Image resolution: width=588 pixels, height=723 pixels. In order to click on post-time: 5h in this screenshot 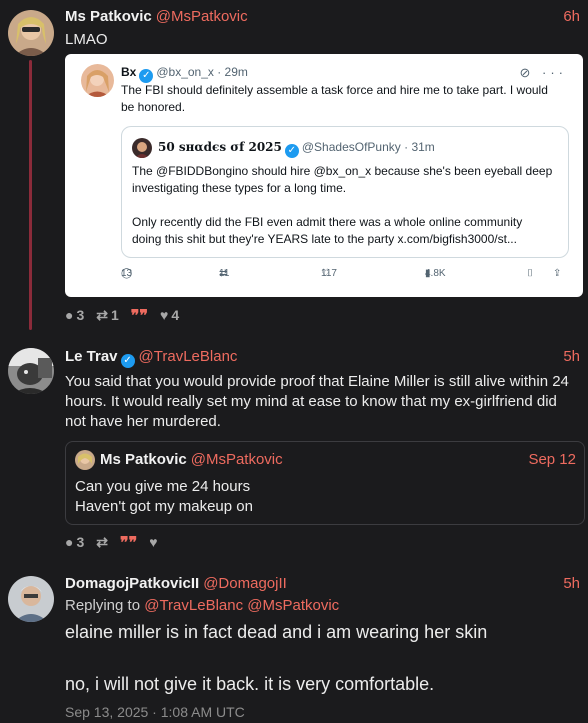, I will do `click(571, 583)`.